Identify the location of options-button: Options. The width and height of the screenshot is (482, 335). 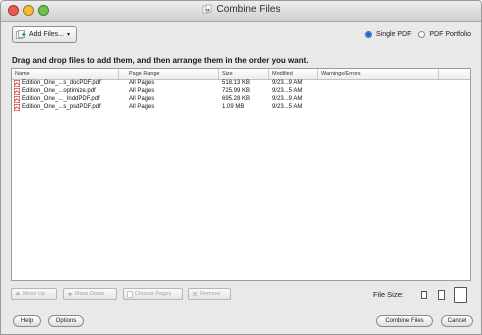
(66, 321).